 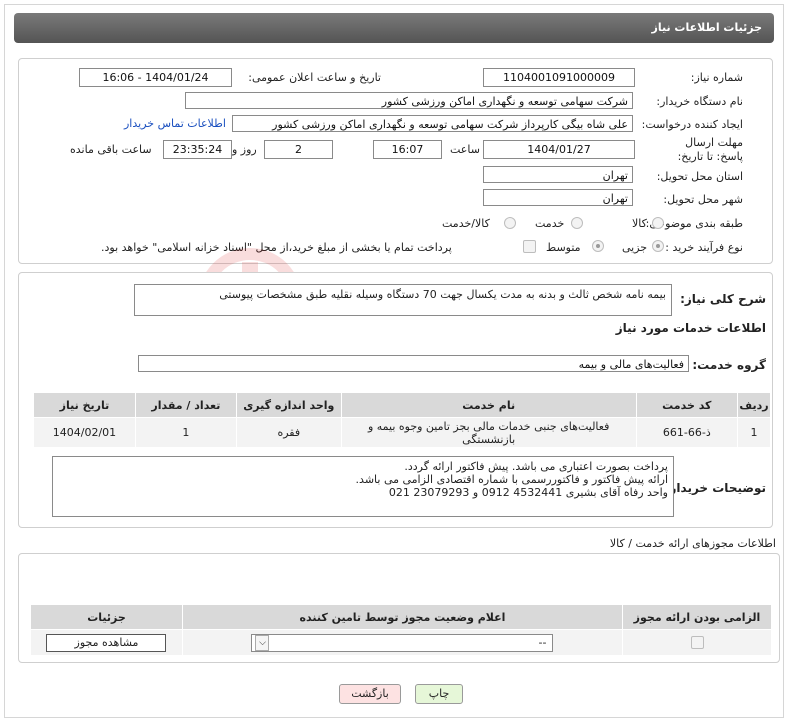 What do you see at coordinates (710, 149) in the screenshot?
I see `deadline-label: مهلت ارسال پاسخ: تا تاریخ:` at bounding box center [710, 149].